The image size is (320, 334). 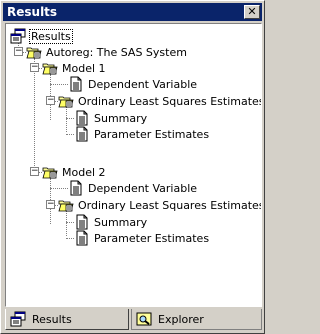 I want to click on close-icon: ✕, so click(x=252, y=11).